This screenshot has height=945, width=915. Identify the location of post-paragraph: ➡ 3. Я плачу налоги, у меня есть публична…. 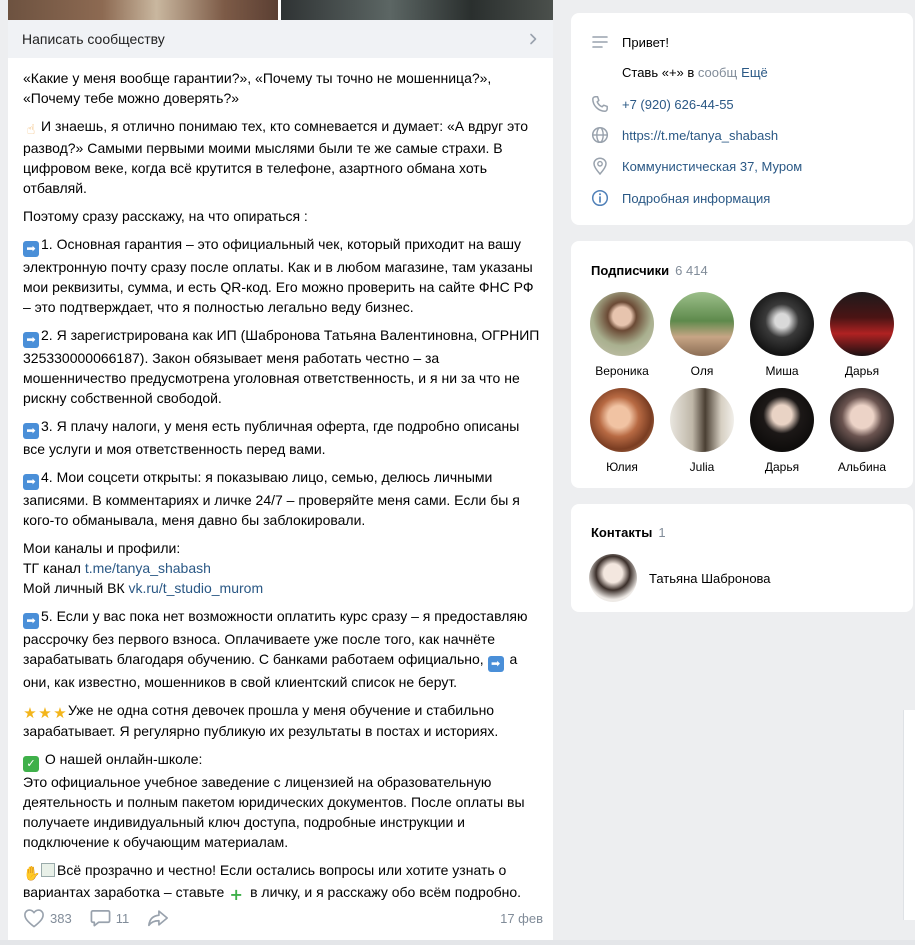
(271, 437).